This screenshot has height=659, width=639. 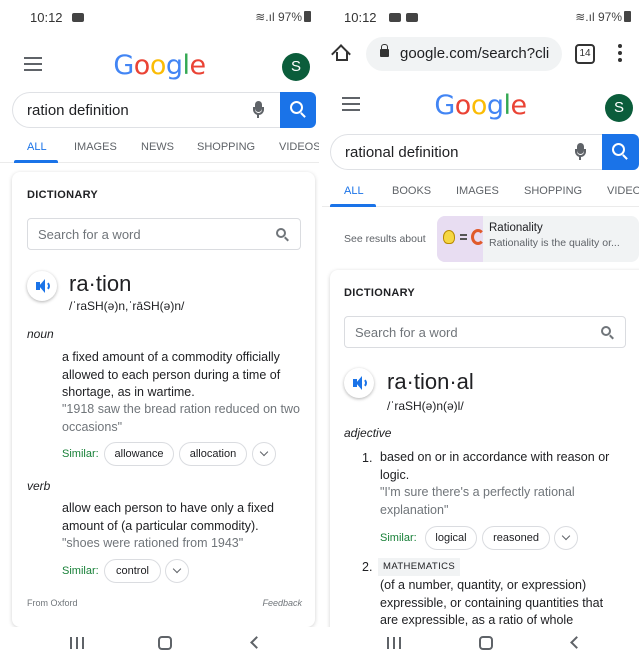 What do you see at coordinates (411, 191) in the screenshot?
I see `tab-books: BOOKS` at bounding box center [411, 191].